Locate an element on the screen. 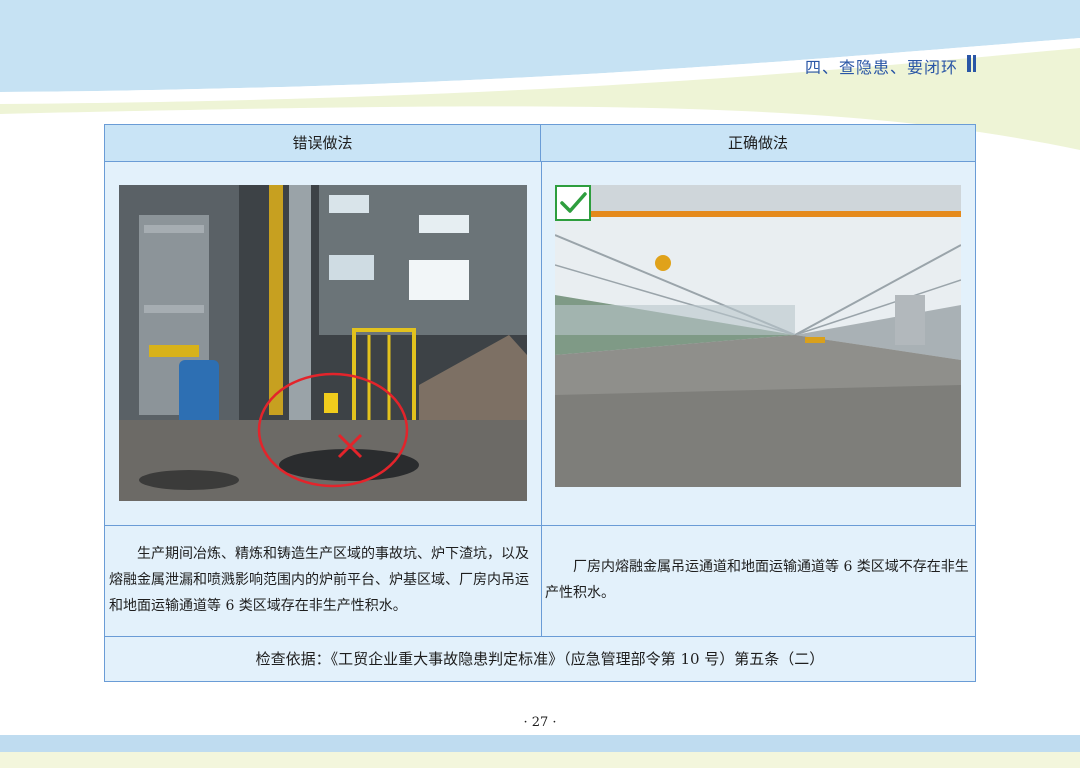 This screenshot has height=768, width=1080. footer-band is located at coordinates (540, 743).